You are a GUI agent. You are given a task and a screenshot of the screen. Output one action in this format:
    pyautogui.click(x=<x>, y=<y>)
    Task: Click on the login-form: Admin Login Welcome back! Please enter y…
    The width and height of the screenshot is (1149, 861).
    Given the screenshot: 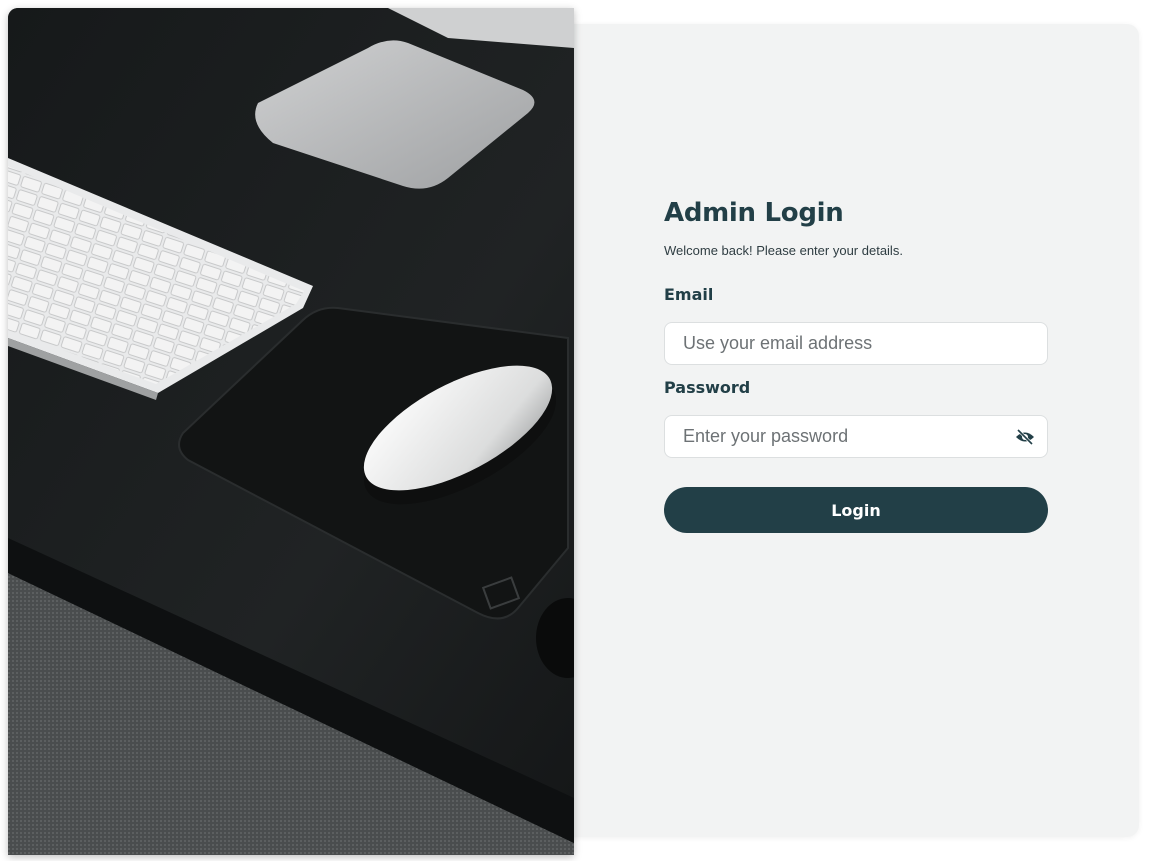 What is the action you would take?
    pyautogui.click(x=856, y=363)
    